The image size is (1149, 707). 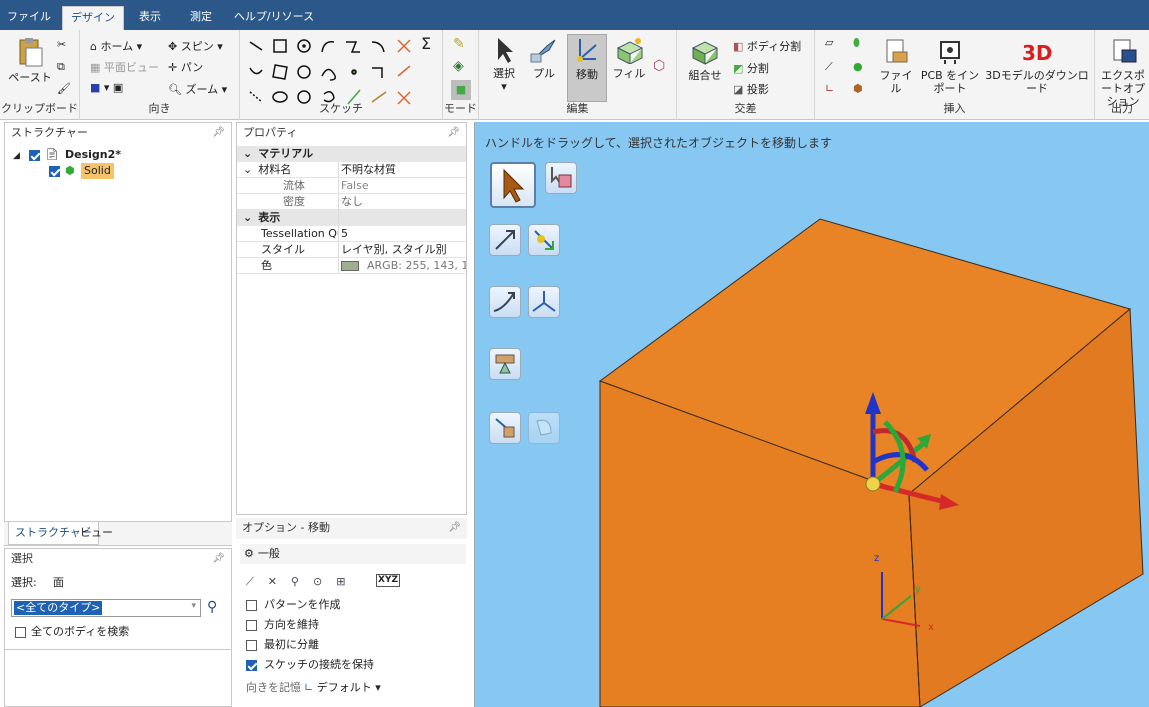 What do you see at coordinates (351, 170) in the screenshot?
I see `prop-row-material-name: ⌄ 材料名 不明な材質` at bounding box center [351, 170].